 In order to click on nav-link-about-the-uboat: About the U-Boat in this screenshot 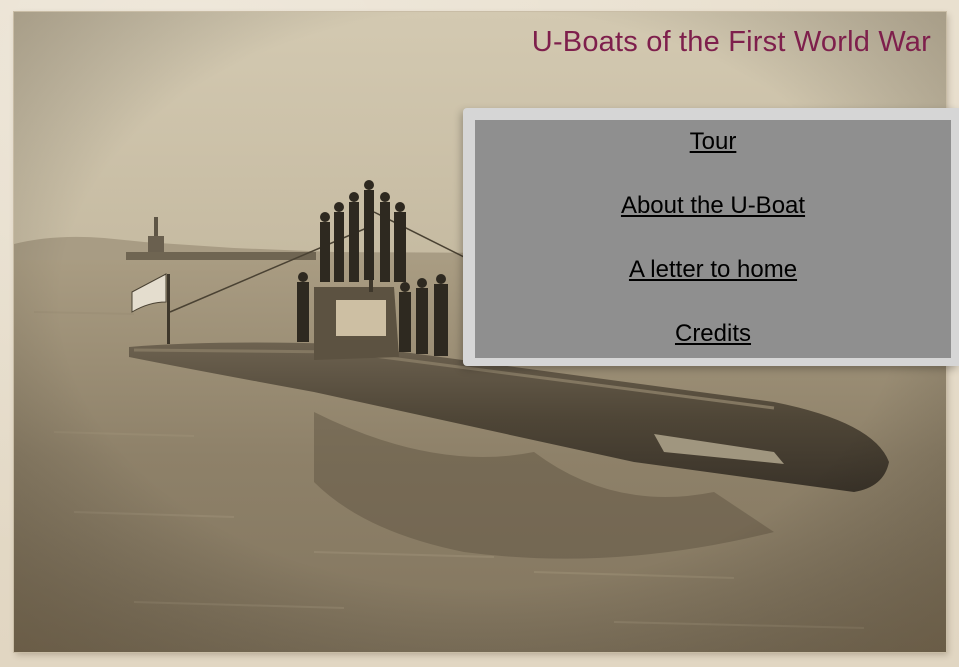, I will do `click(713, 206)`.